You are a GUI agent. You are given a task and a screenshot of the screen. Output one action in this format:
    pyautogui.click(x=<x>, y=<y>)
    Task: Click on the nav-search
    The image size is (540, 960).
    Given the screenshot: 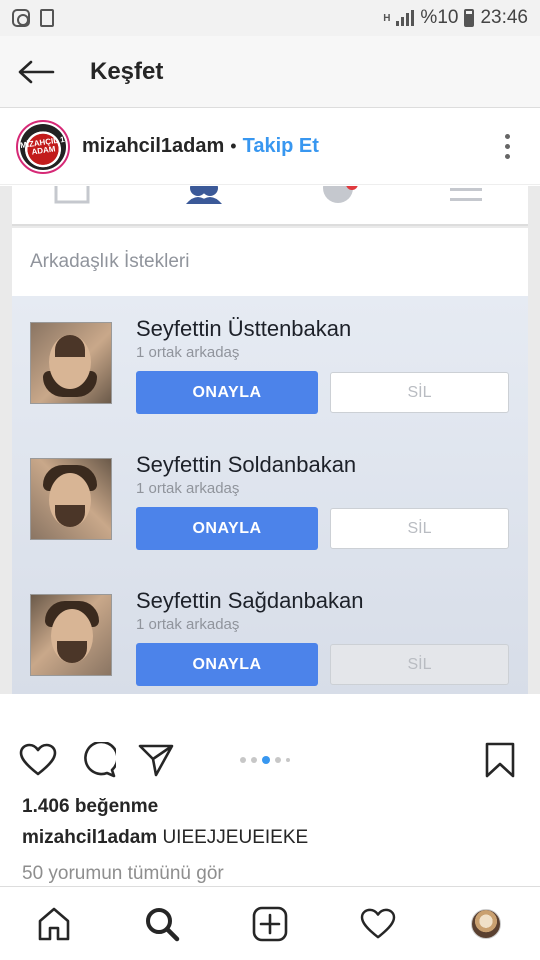 What is the action you would take?
    pyautogui.click(x=162, y=924)
    